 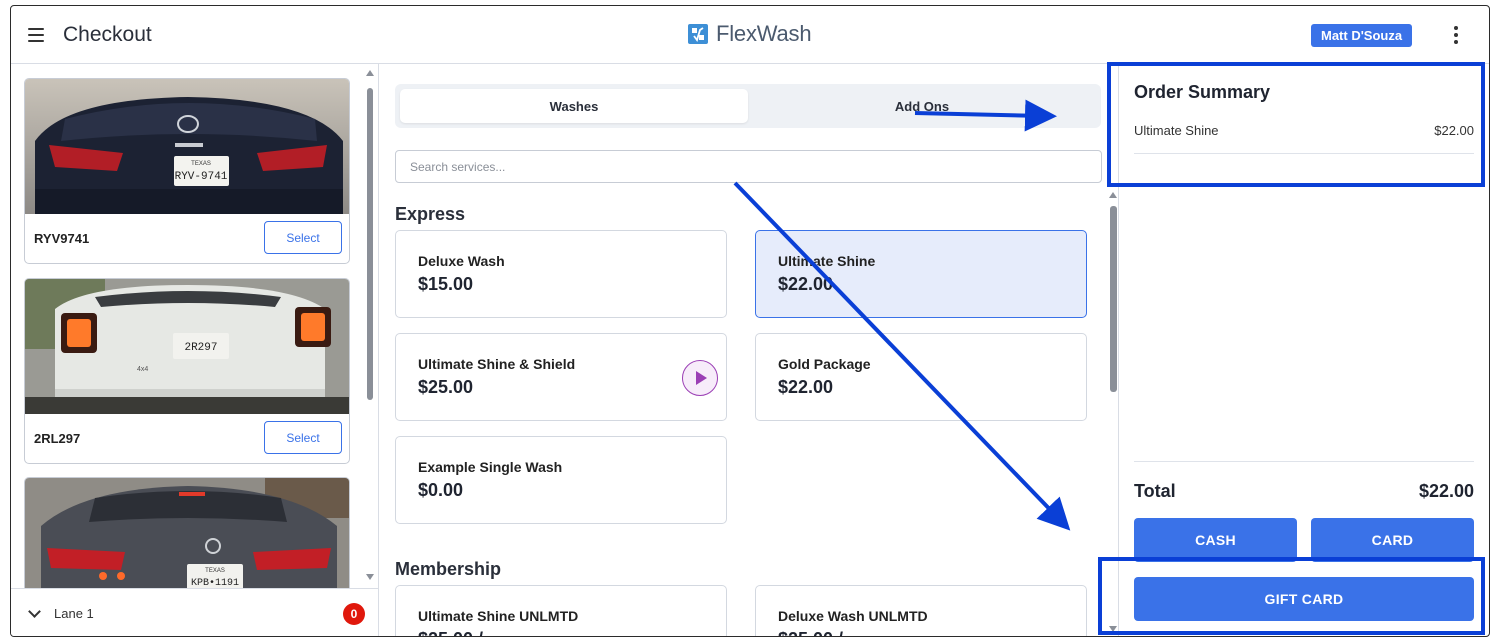 I want to click on play-icon, so click(x=700, y=378).